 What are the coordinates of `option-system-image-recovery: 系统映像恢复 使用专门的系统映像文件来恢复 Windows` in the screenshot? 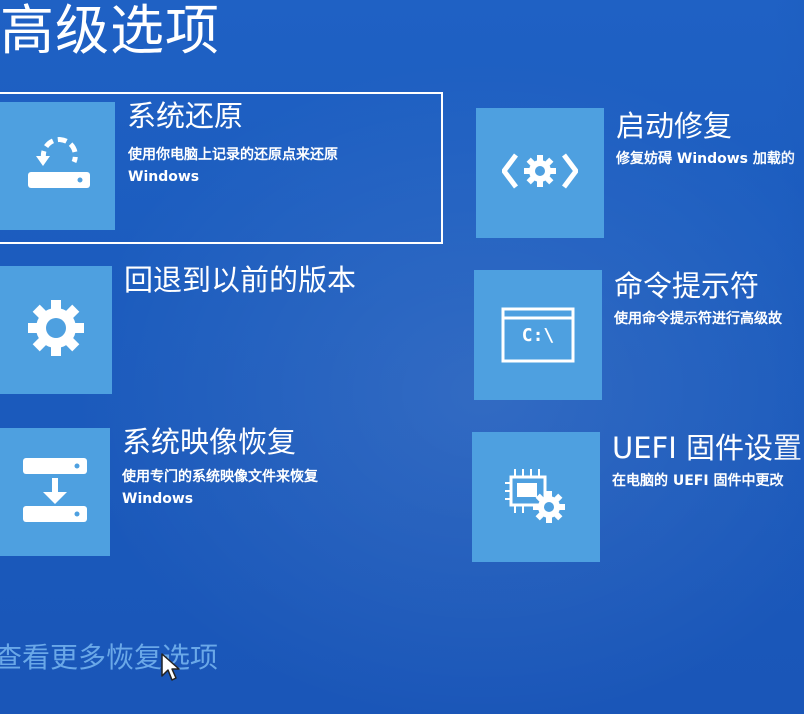 It's located at (220, 492).